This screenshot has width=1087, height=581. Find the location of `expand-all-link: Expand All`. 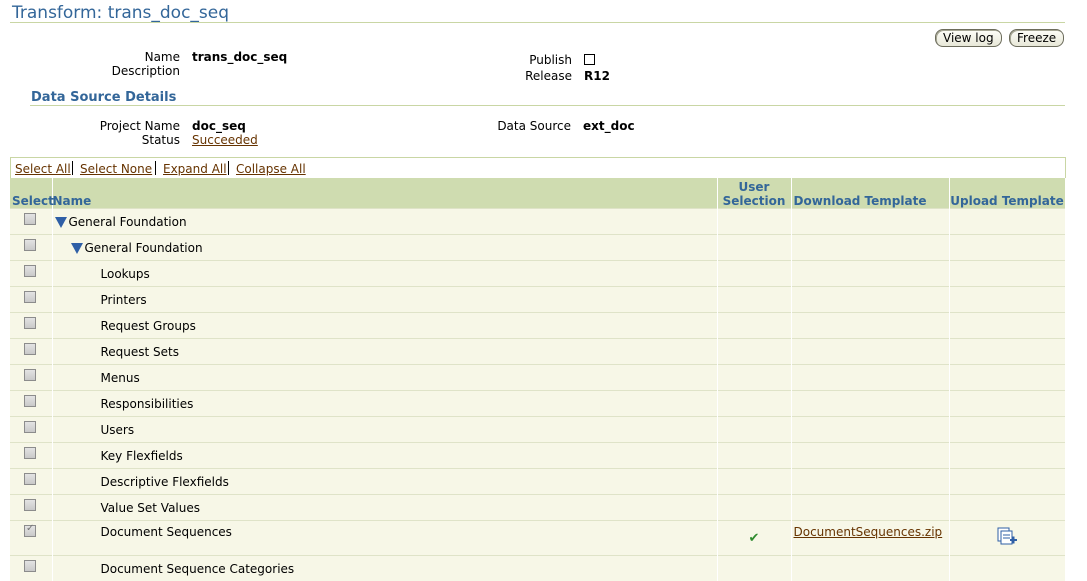

expand-all-link: Expand All is located at coordinates (195, 169).